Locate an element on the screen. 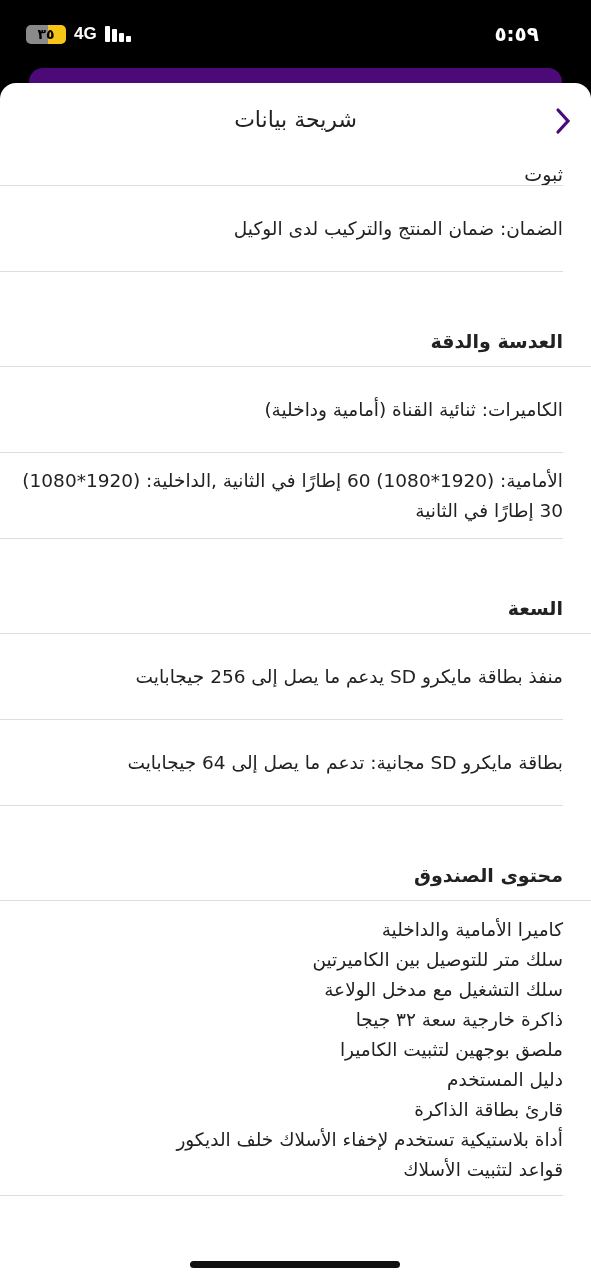 The height and width of the screenshot is (1280, 591). list-line: كاميرا الأمامية والداخلية is located at coordinates (471, 930).